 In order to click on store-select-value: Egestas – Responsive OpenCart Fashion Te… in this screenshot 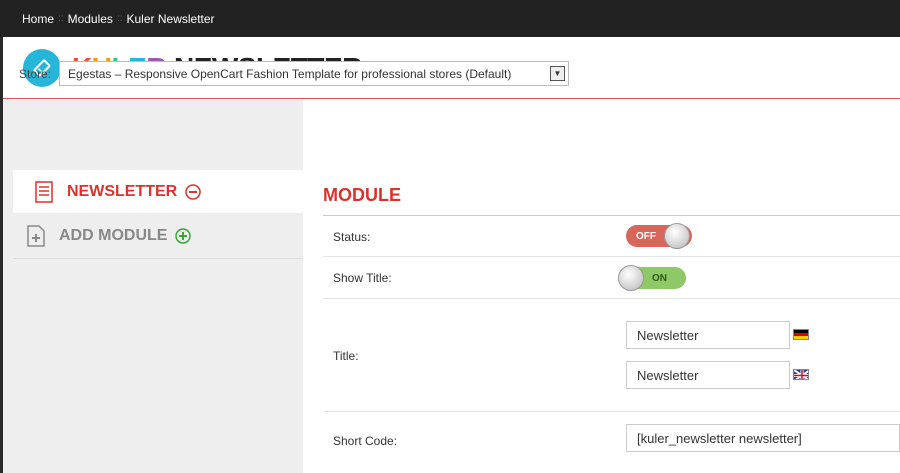, I will do `click(290, 73)`.